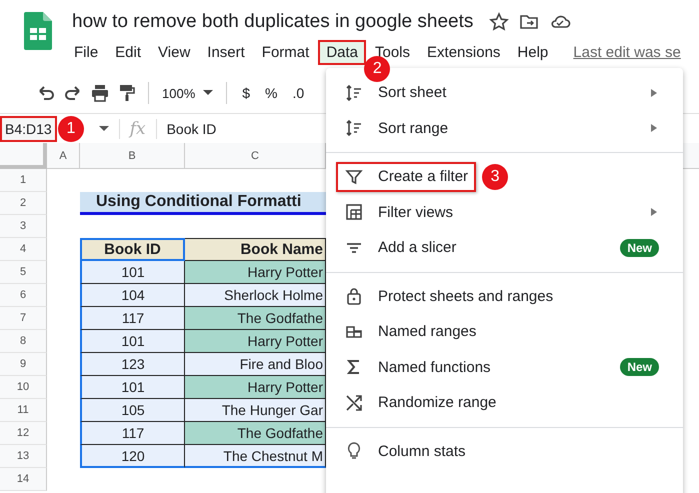 The image size is (699, 493). What do you see at coordinates (191, 128) in the screenshot?
I see `formula-input: Book ID` at bounding box center [191, 128].